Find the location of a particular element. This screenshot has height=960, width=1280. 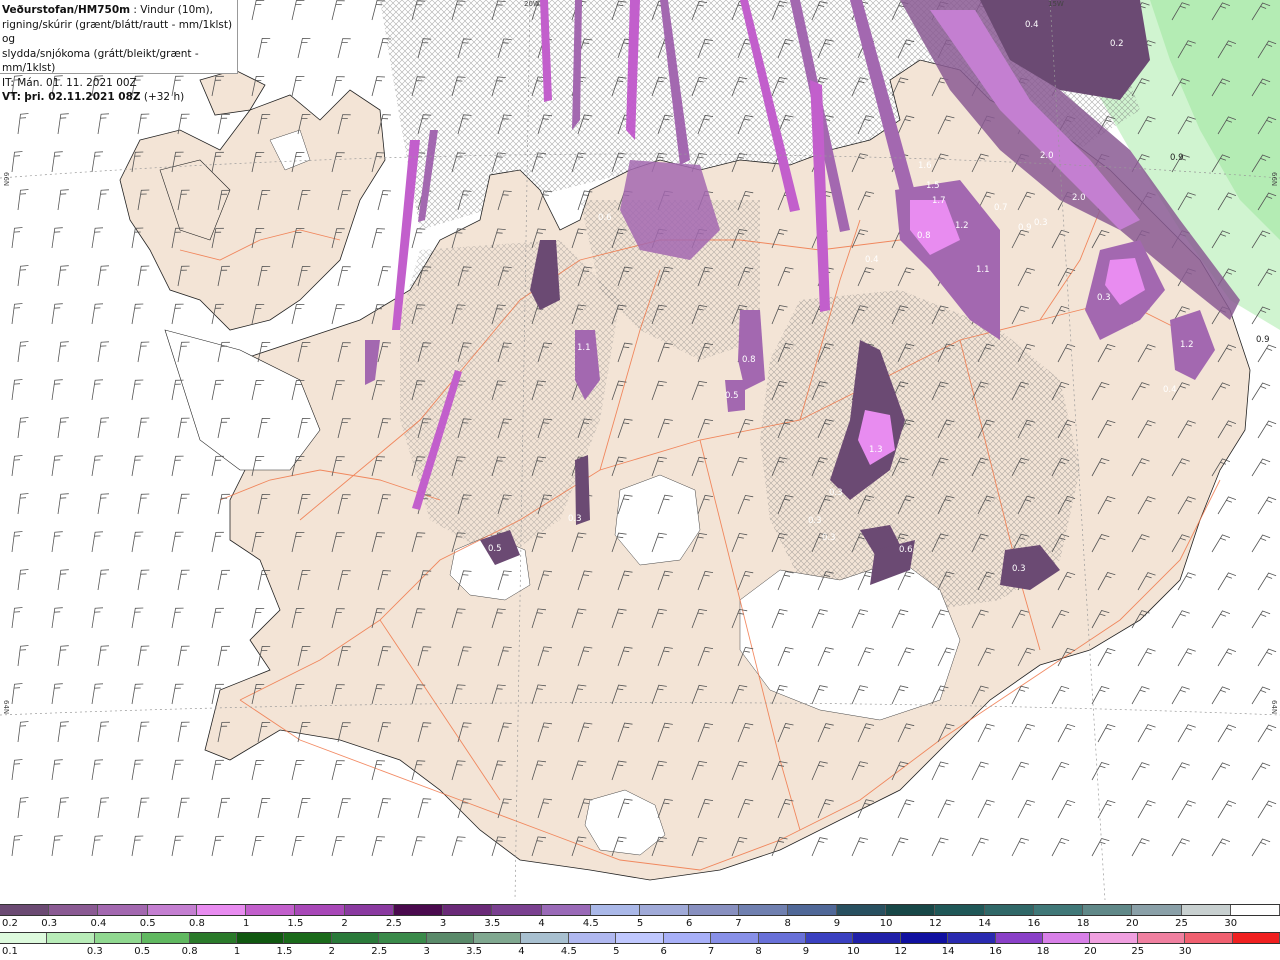

info-title-line: Veðurstofan/HM750m : Vindur (10m), is located at coordinates (118, 10).